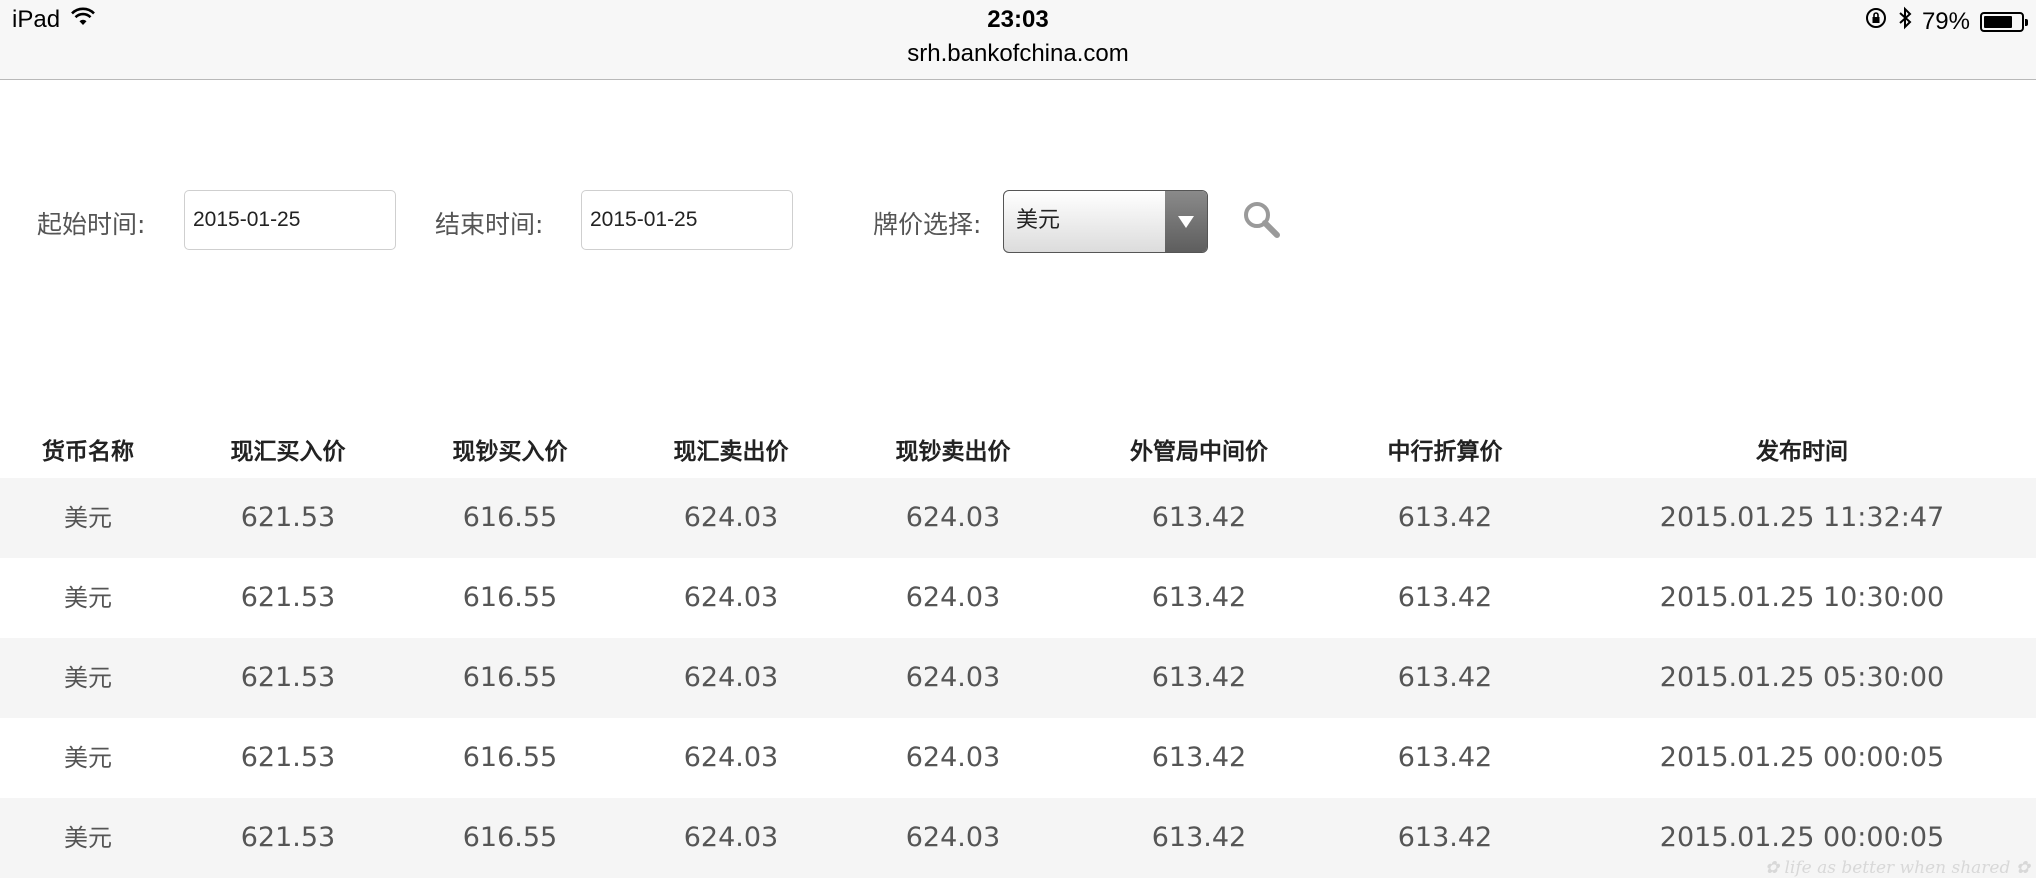 This screenshot has height=896, width=2036. Describe the element at coordinates (1802, 517) in the screenshot. I see `table-cell: 2015.01.25 11:32:47` at that location.